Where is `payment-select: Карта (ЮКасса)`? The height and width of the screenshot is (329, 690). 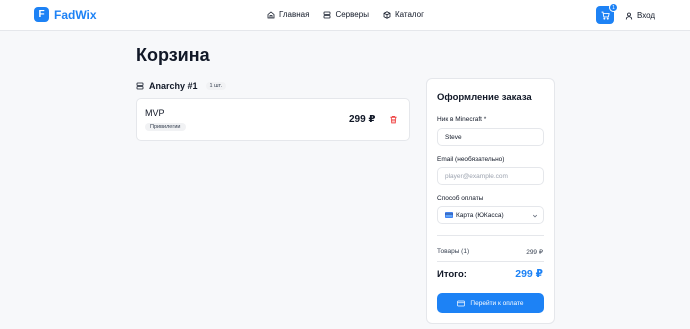
payment-select: Карта (ЮКасса) is located at coordinates (490, 215).